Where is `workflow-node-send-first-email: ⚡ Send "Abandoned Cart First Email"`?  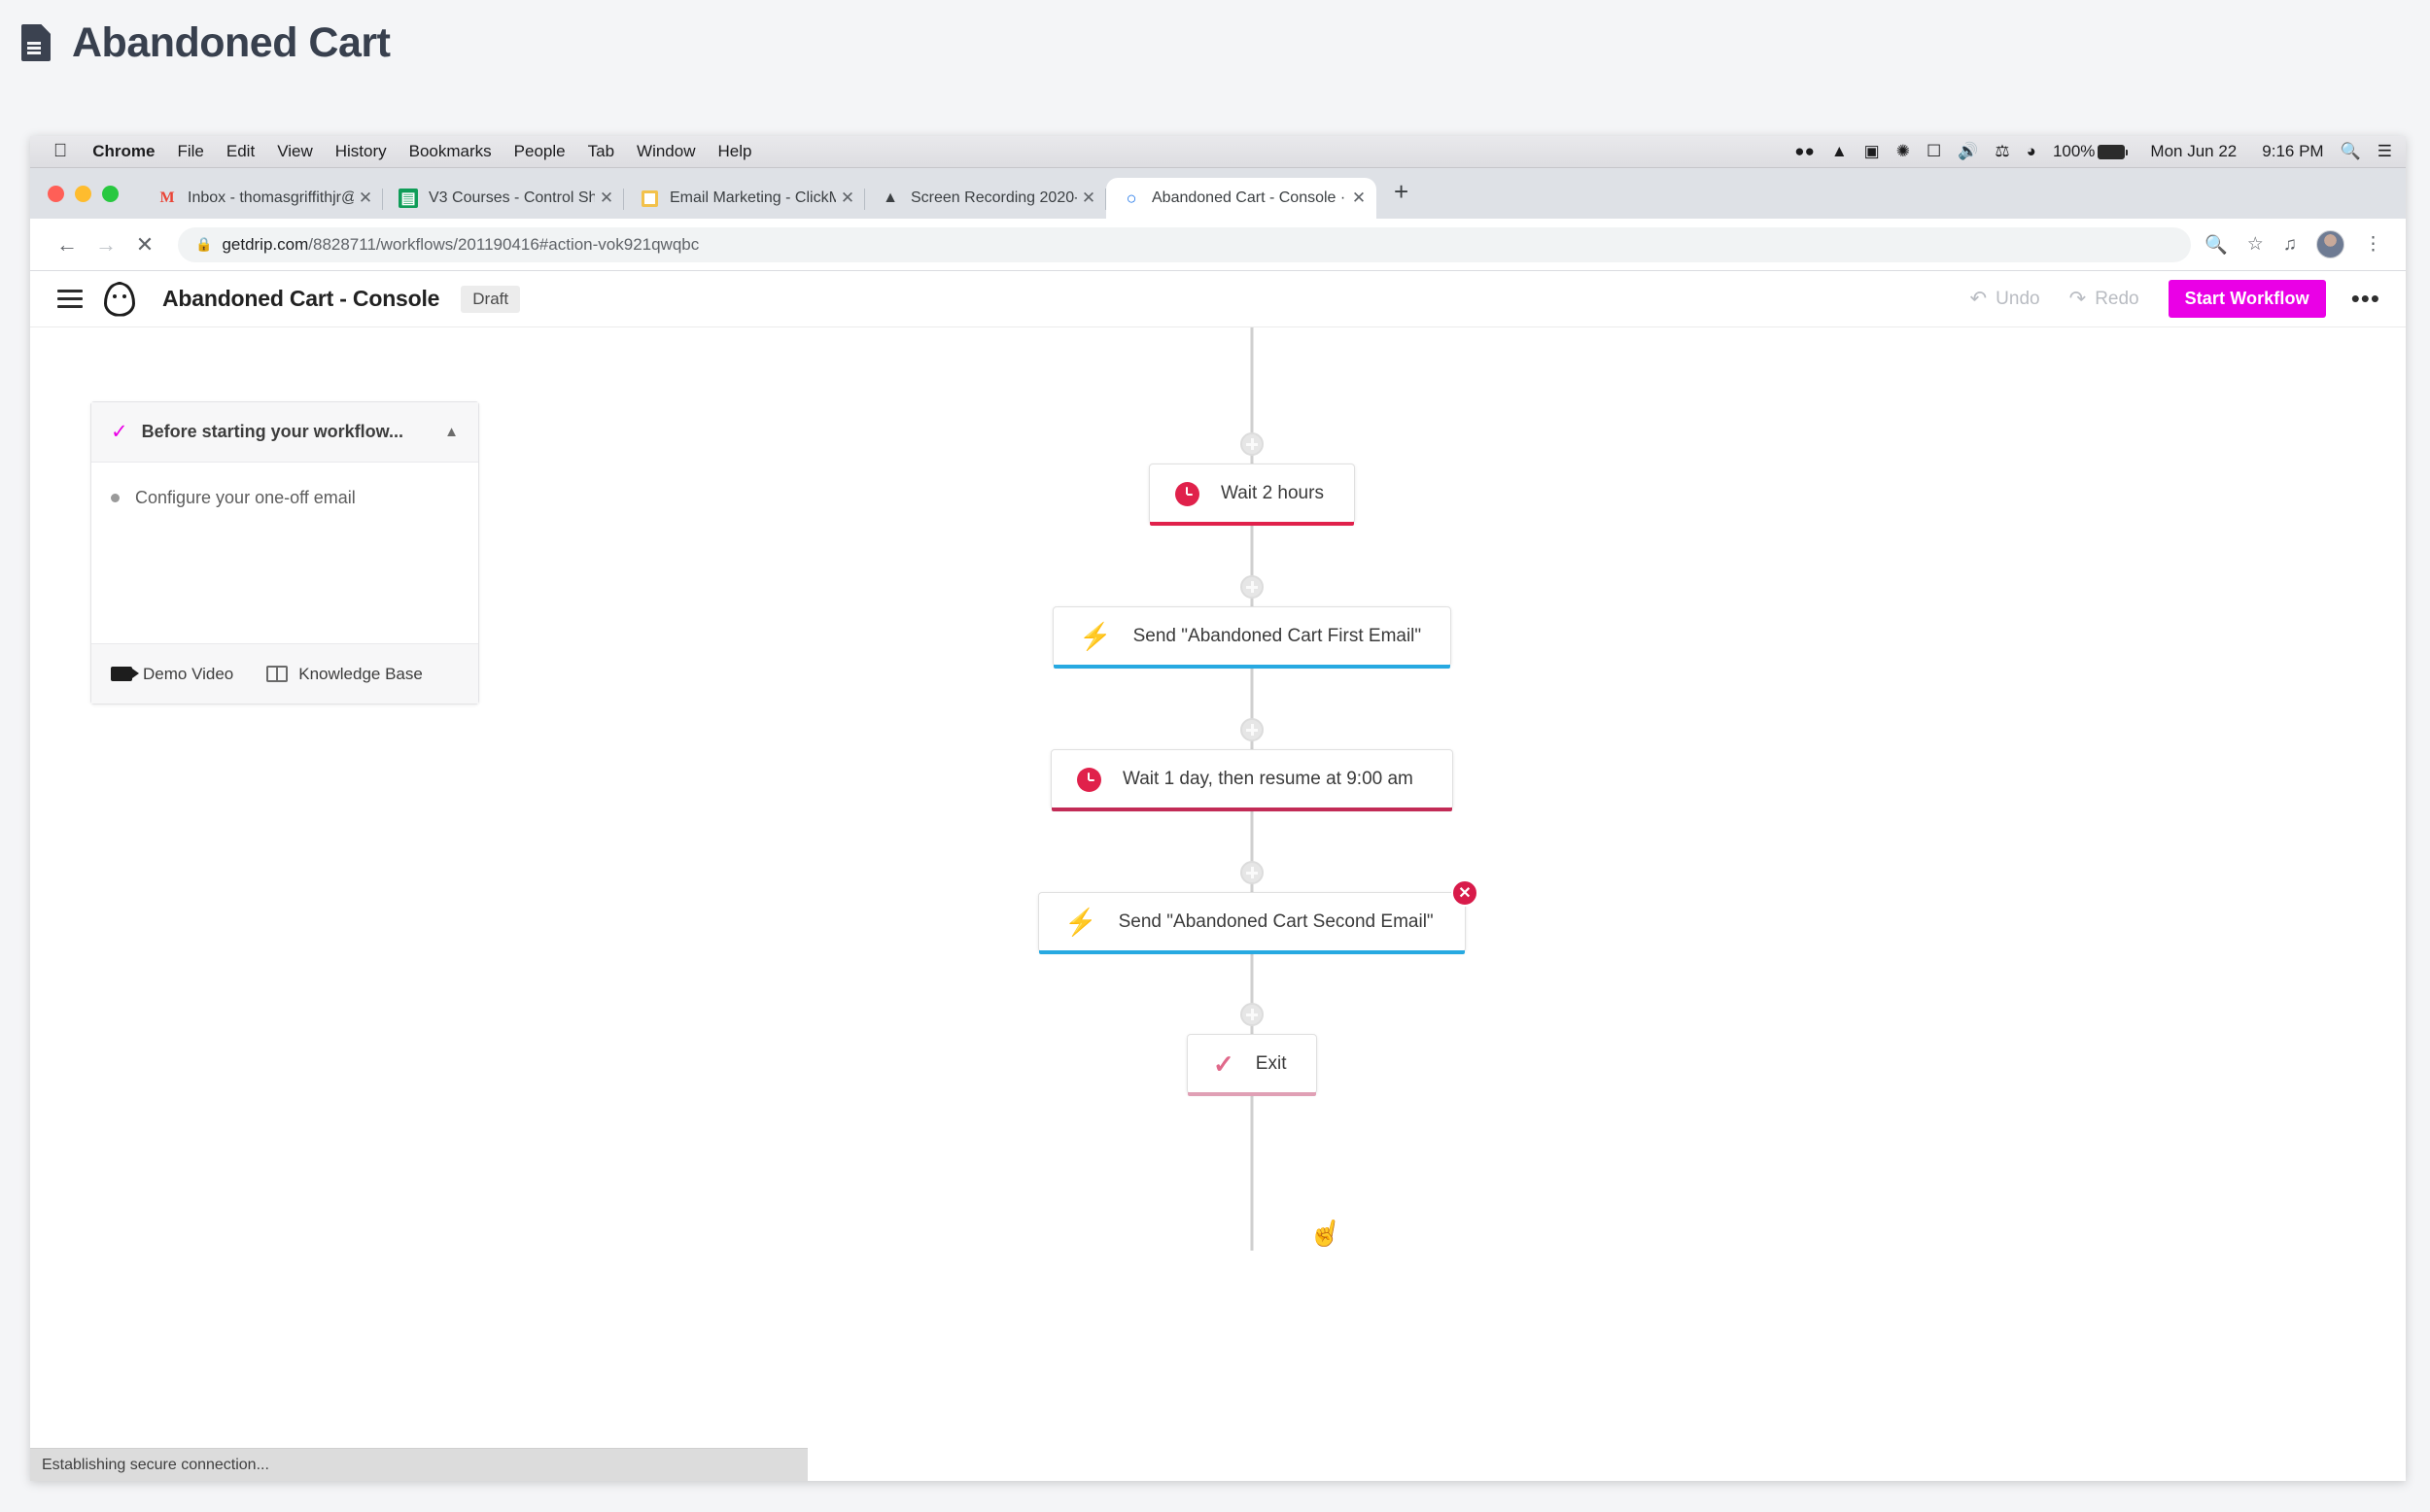
workflow-node-send-first-email: ⚡ Send "Abandoned Cart First Email" is located at coordinates (1252, 637).